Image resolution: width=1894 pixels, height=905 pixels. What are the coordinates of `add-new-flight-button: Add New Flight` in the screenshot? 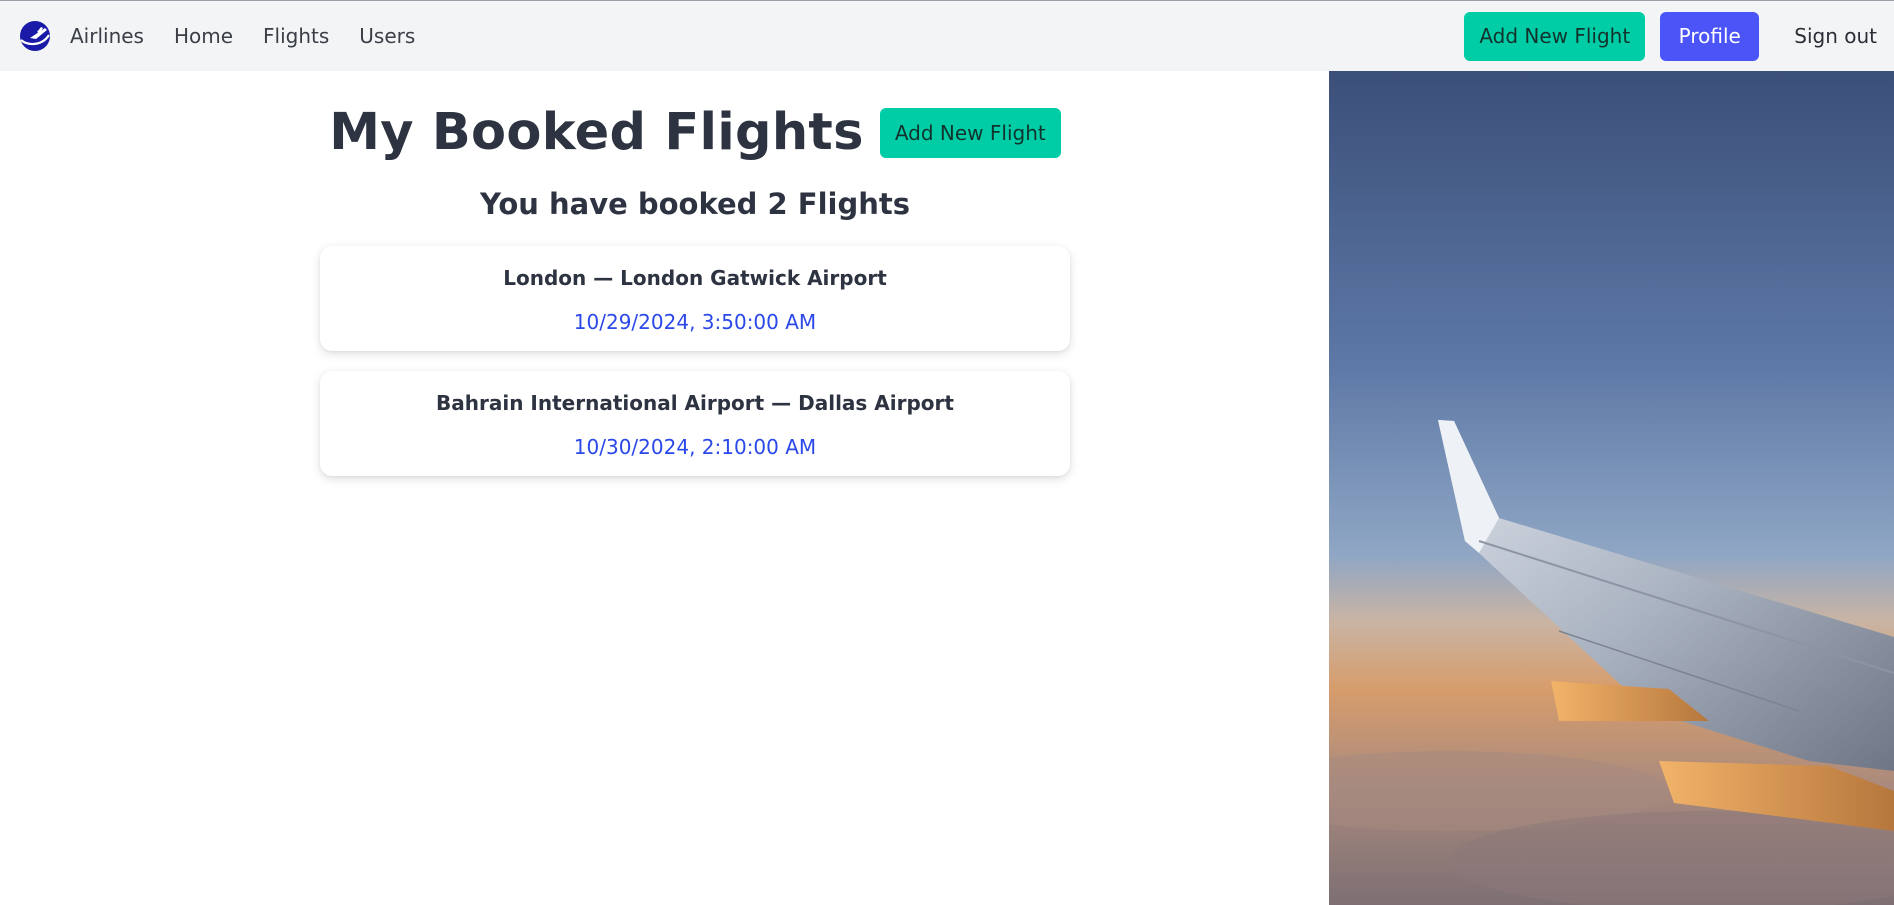 It's located at (970, 132).